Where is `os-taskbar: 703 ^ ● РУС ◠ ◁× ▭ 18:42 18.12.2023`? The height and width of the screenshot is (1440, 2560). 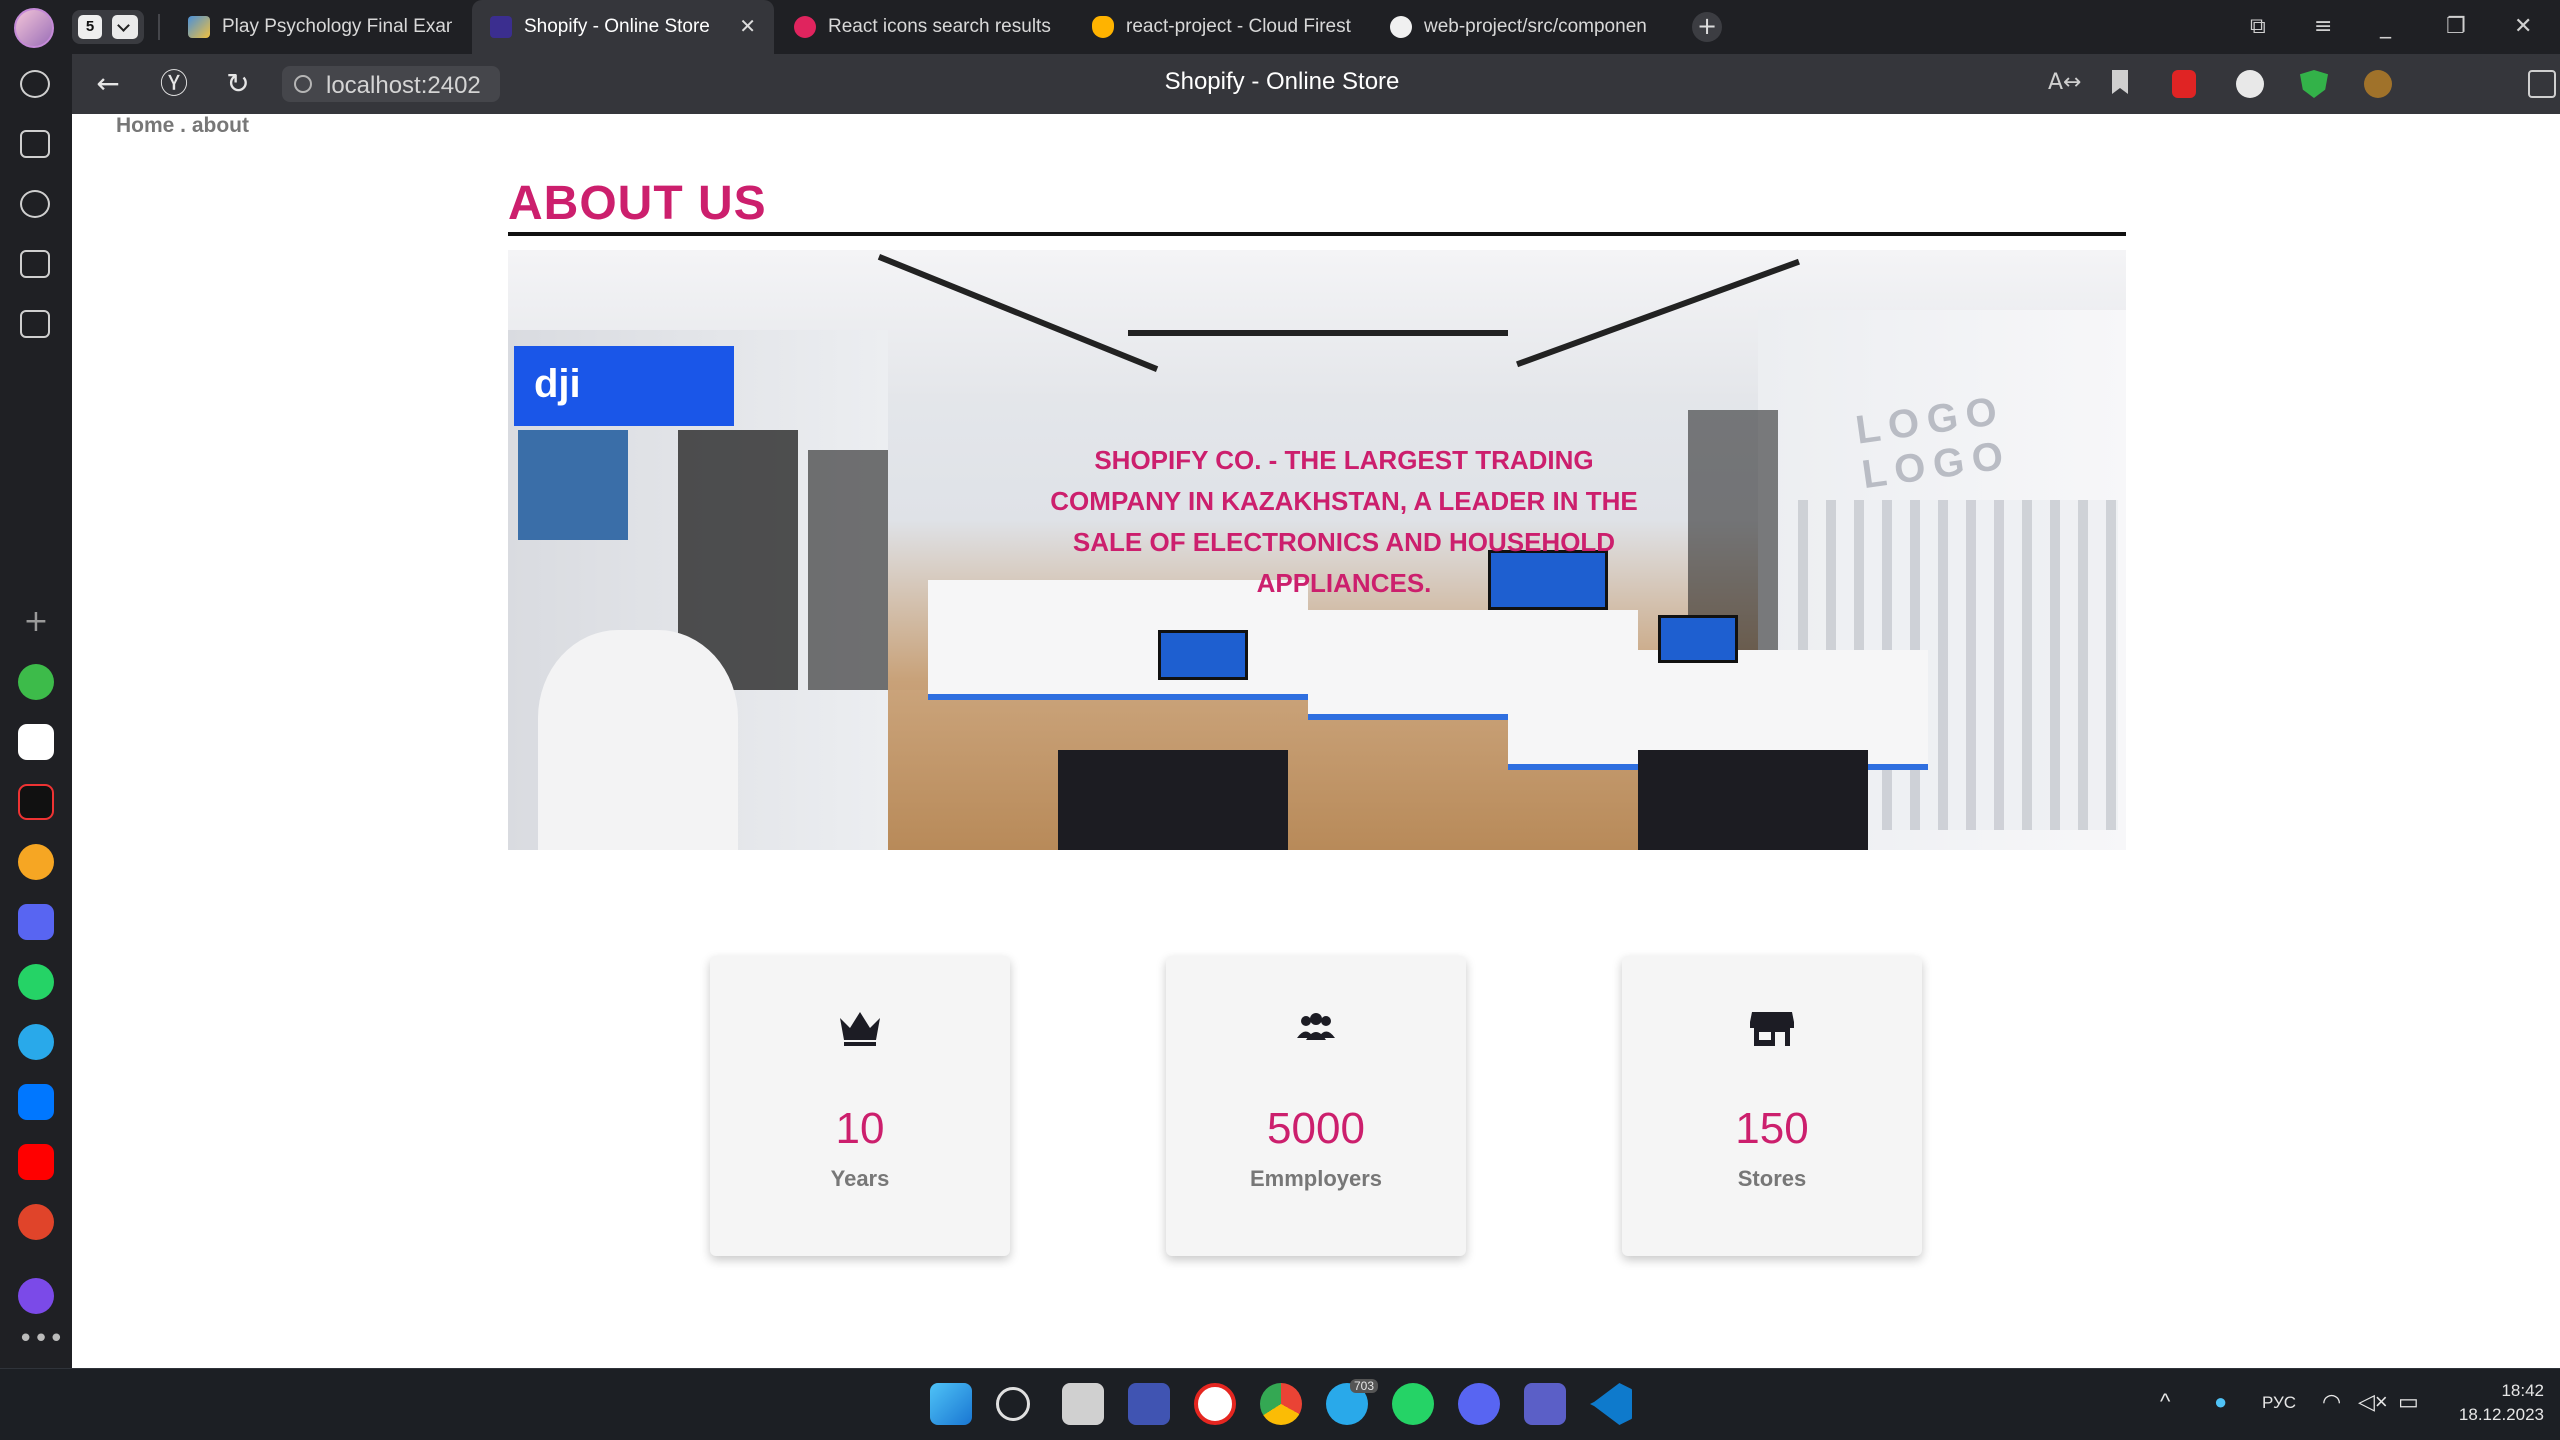
os-taskbar: 703 ^ ● РУС ◠ ◁× ▭ 18:42 18.12.2023 is located at coordinates (1280, 1404).